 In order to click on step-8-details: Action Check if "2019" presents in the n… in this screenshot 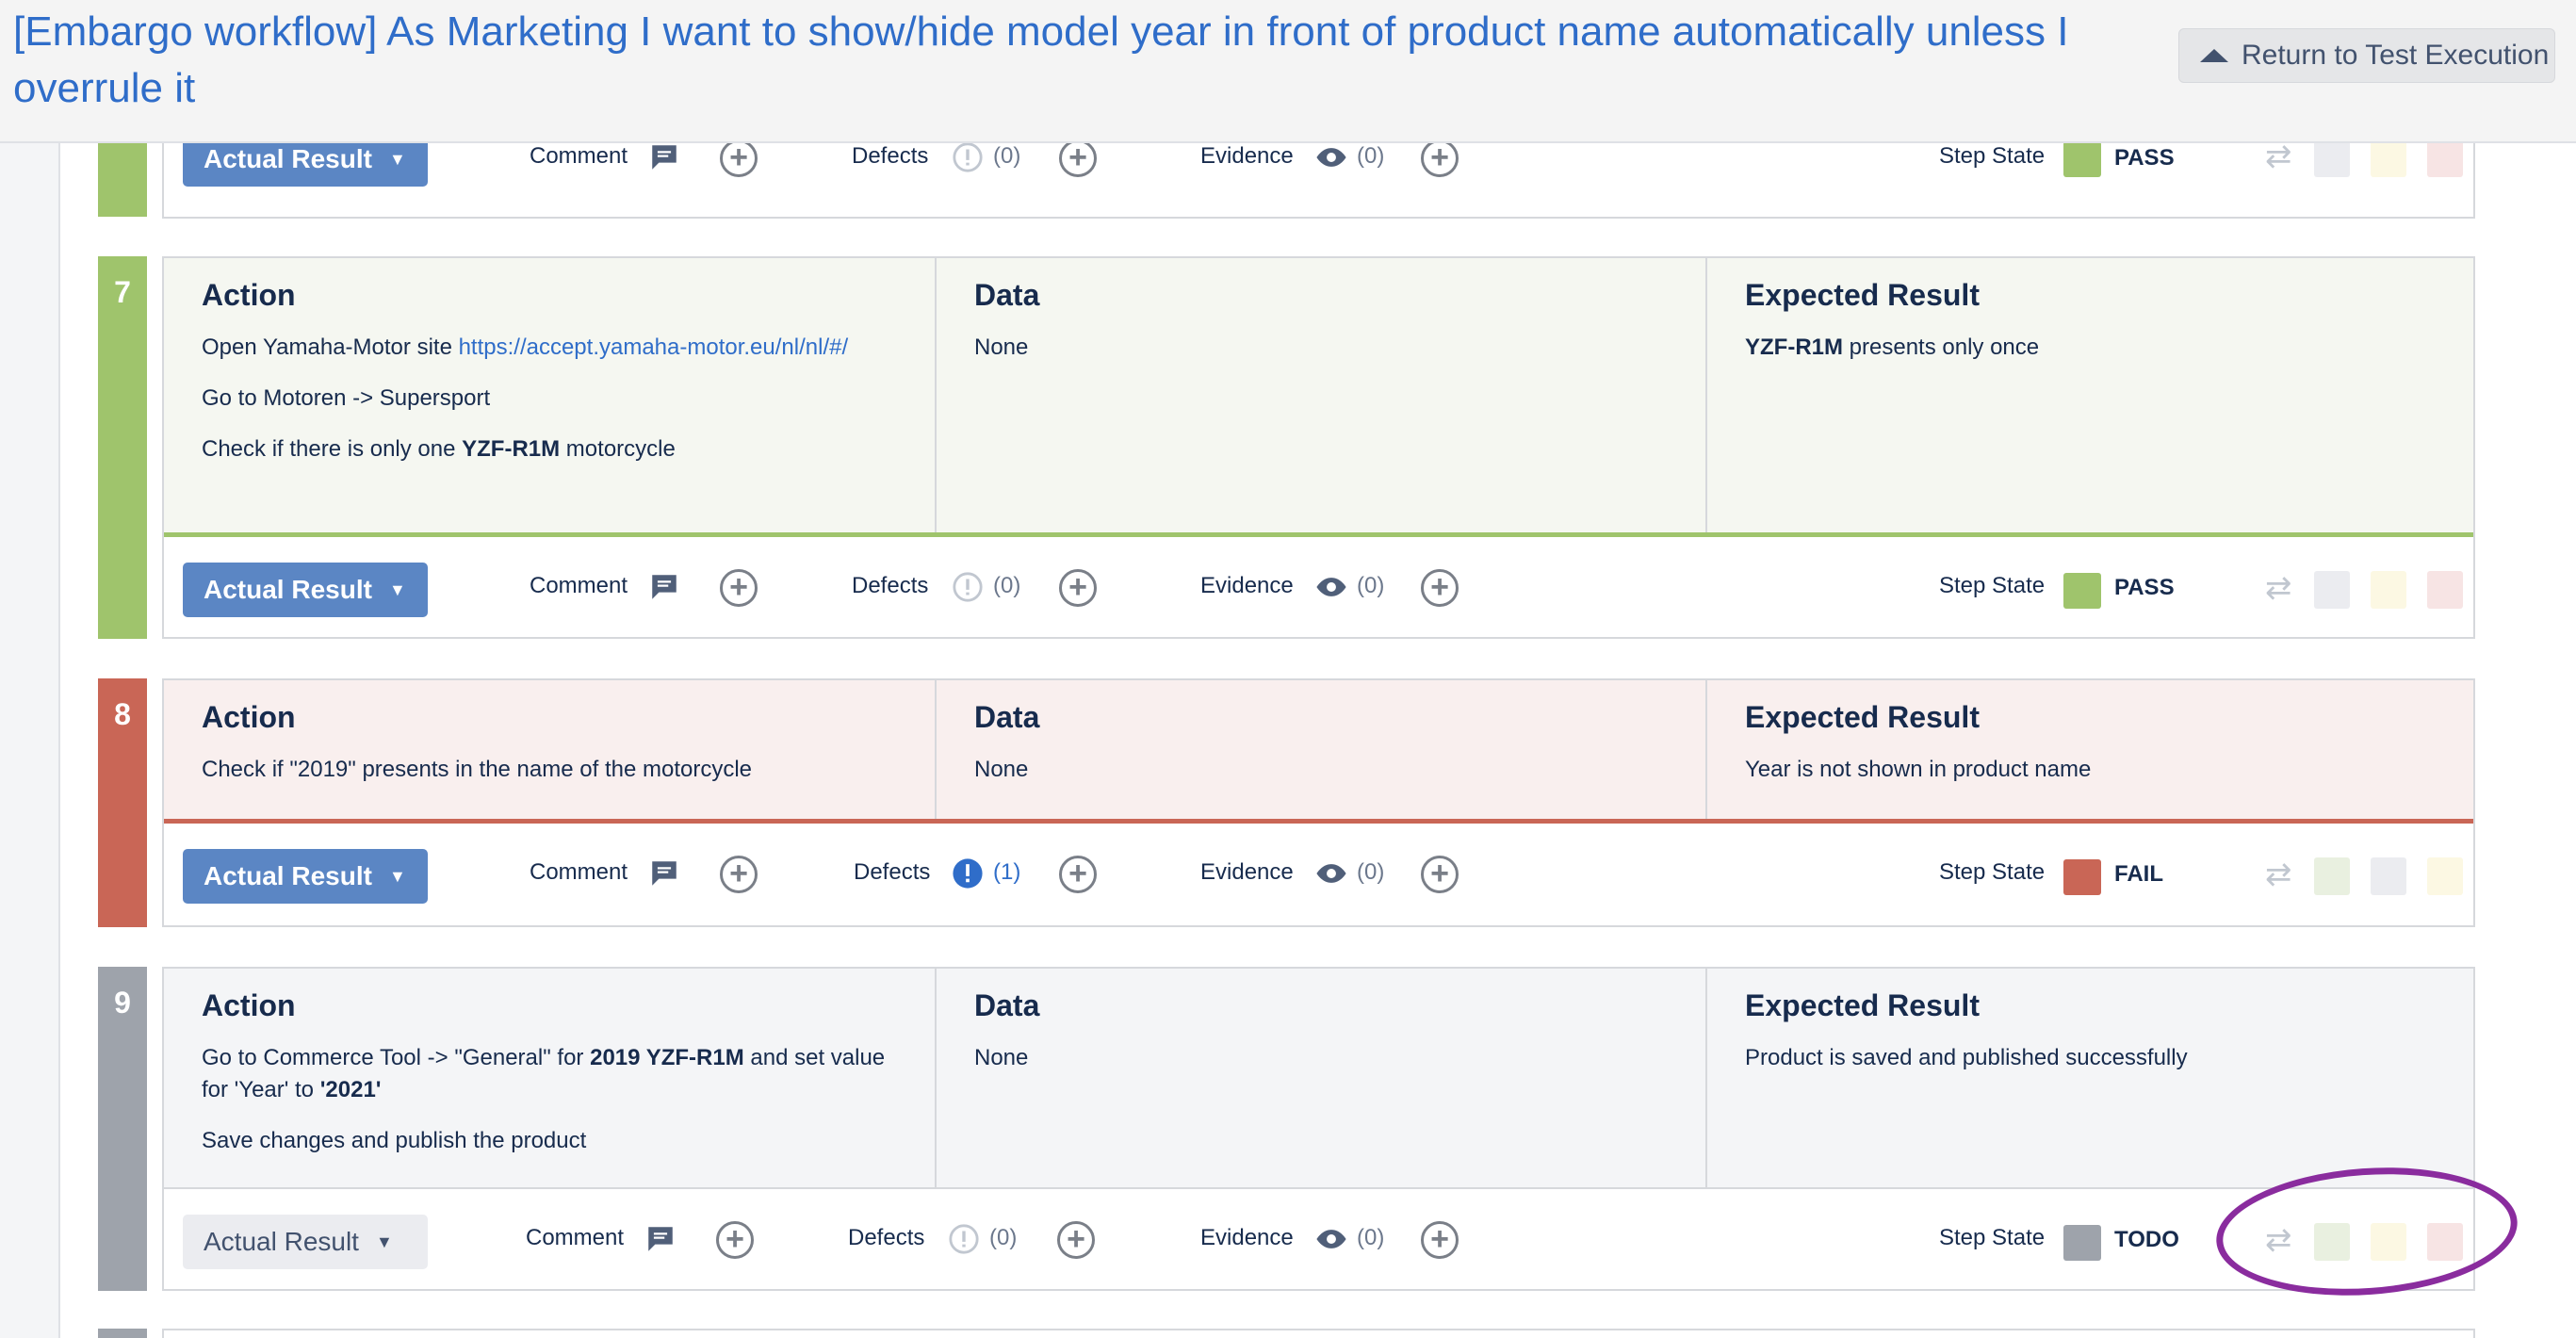, I will do `click(1318, 752)`.